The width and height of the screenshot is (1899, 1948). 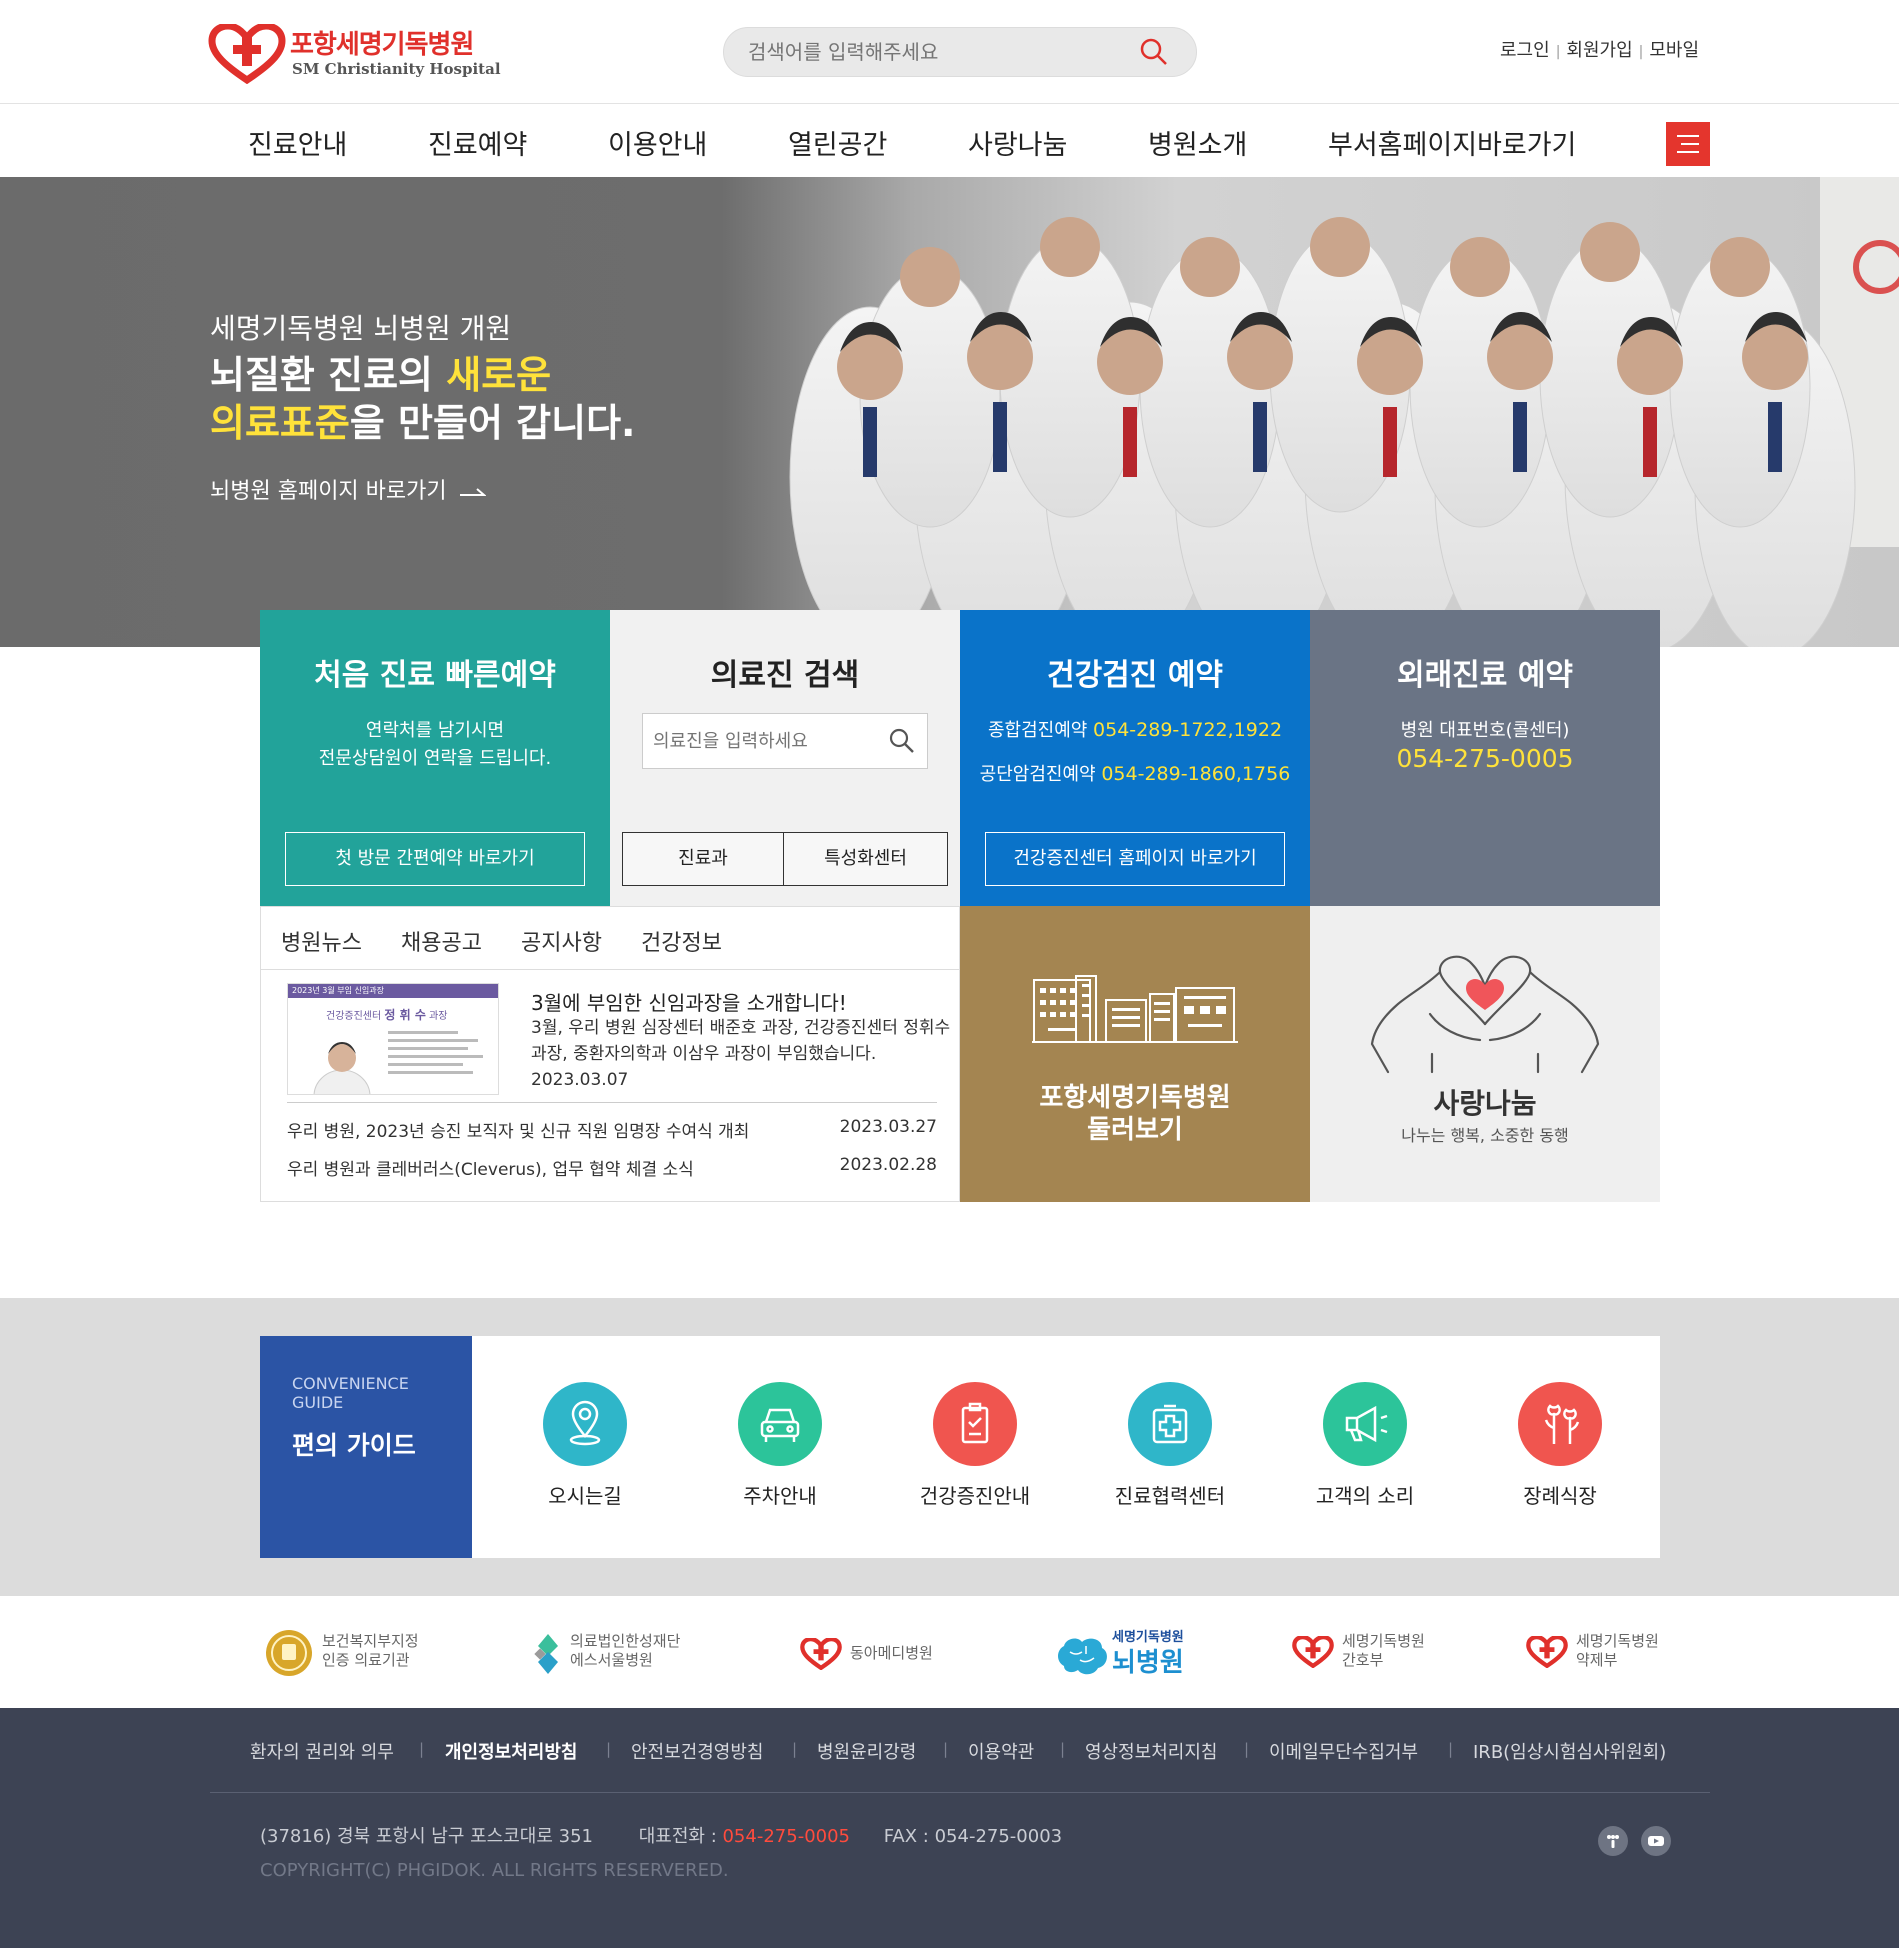 I want to click on utility-links: 로그인 | 회원가입 | 모바일, so click(x=1599, y=49).